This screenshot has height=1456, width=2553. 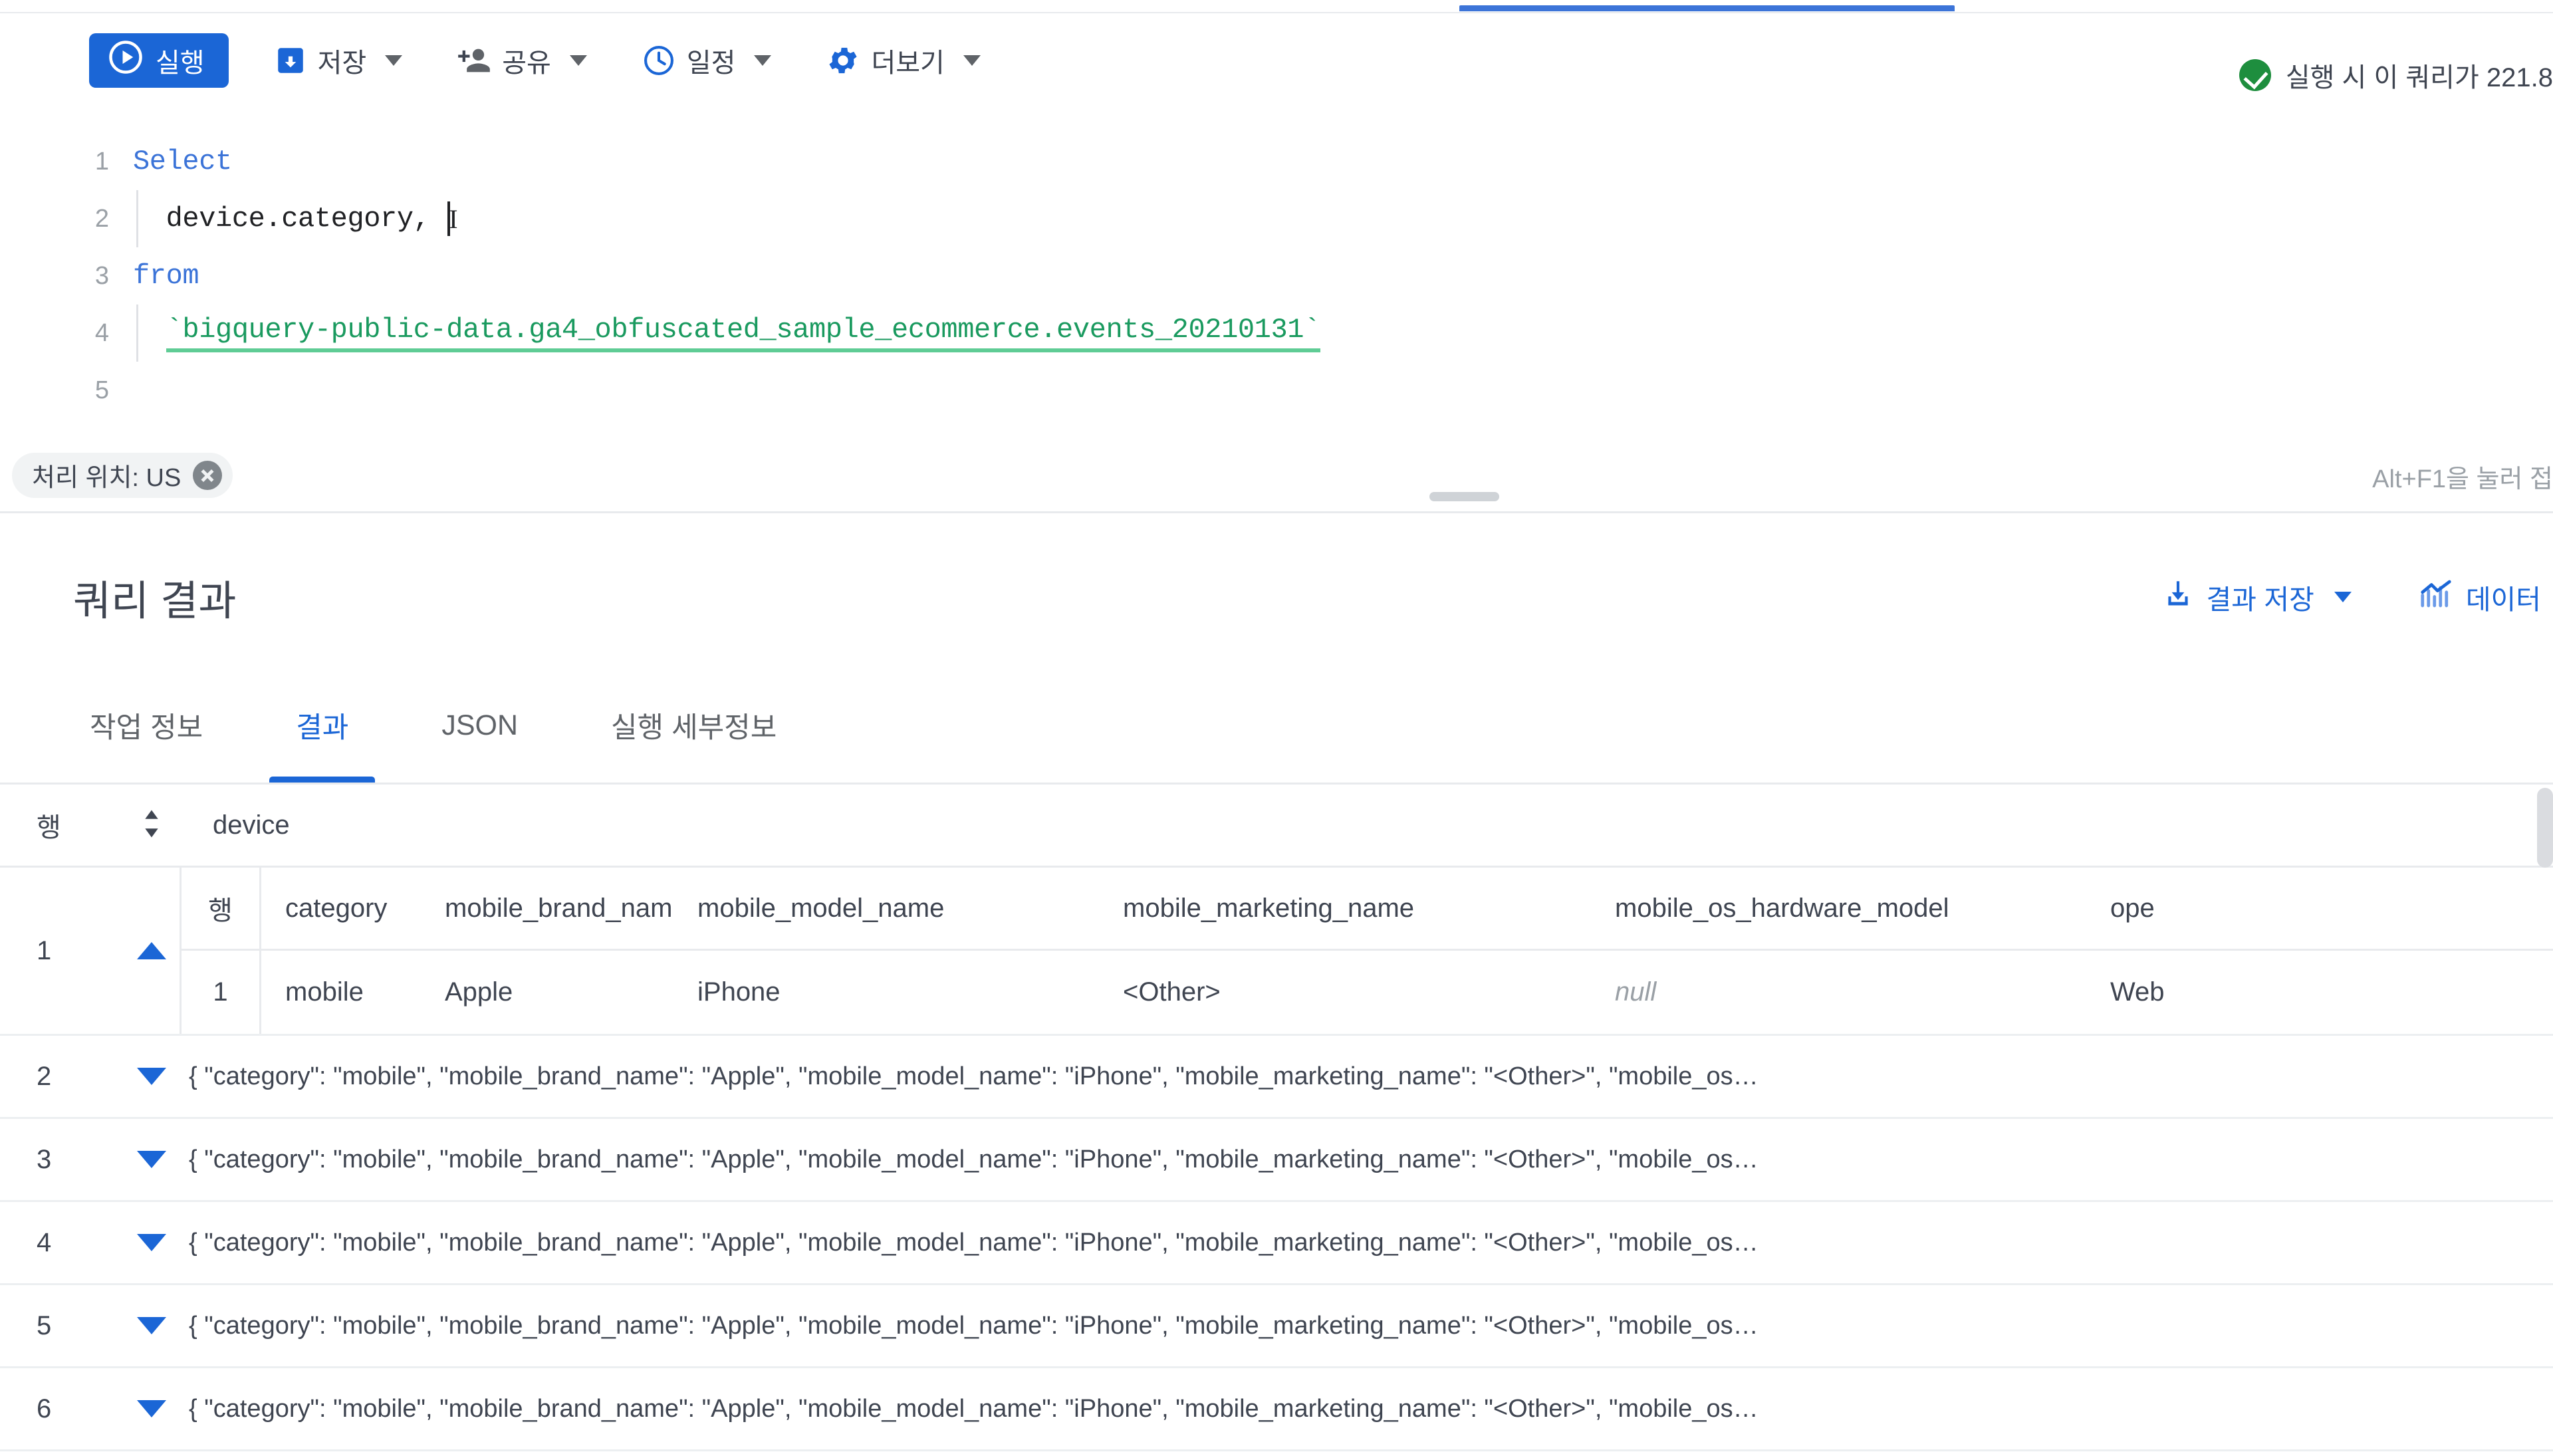 What do you see at coordinates (2343, 596) in the screenshot?
I see `chevron-down-icon` at bounding box center [2343, 596].